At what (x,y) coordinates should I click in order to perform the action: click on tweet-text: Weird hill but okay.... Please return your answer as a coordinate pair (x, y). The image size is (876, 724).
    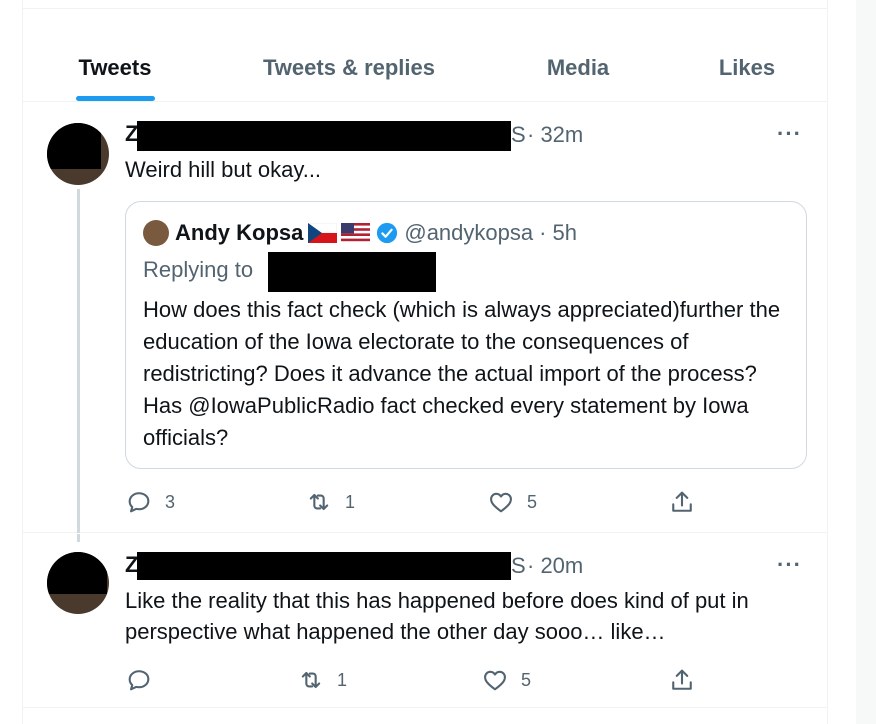
    Looking at the image, I should click on (223, 169).